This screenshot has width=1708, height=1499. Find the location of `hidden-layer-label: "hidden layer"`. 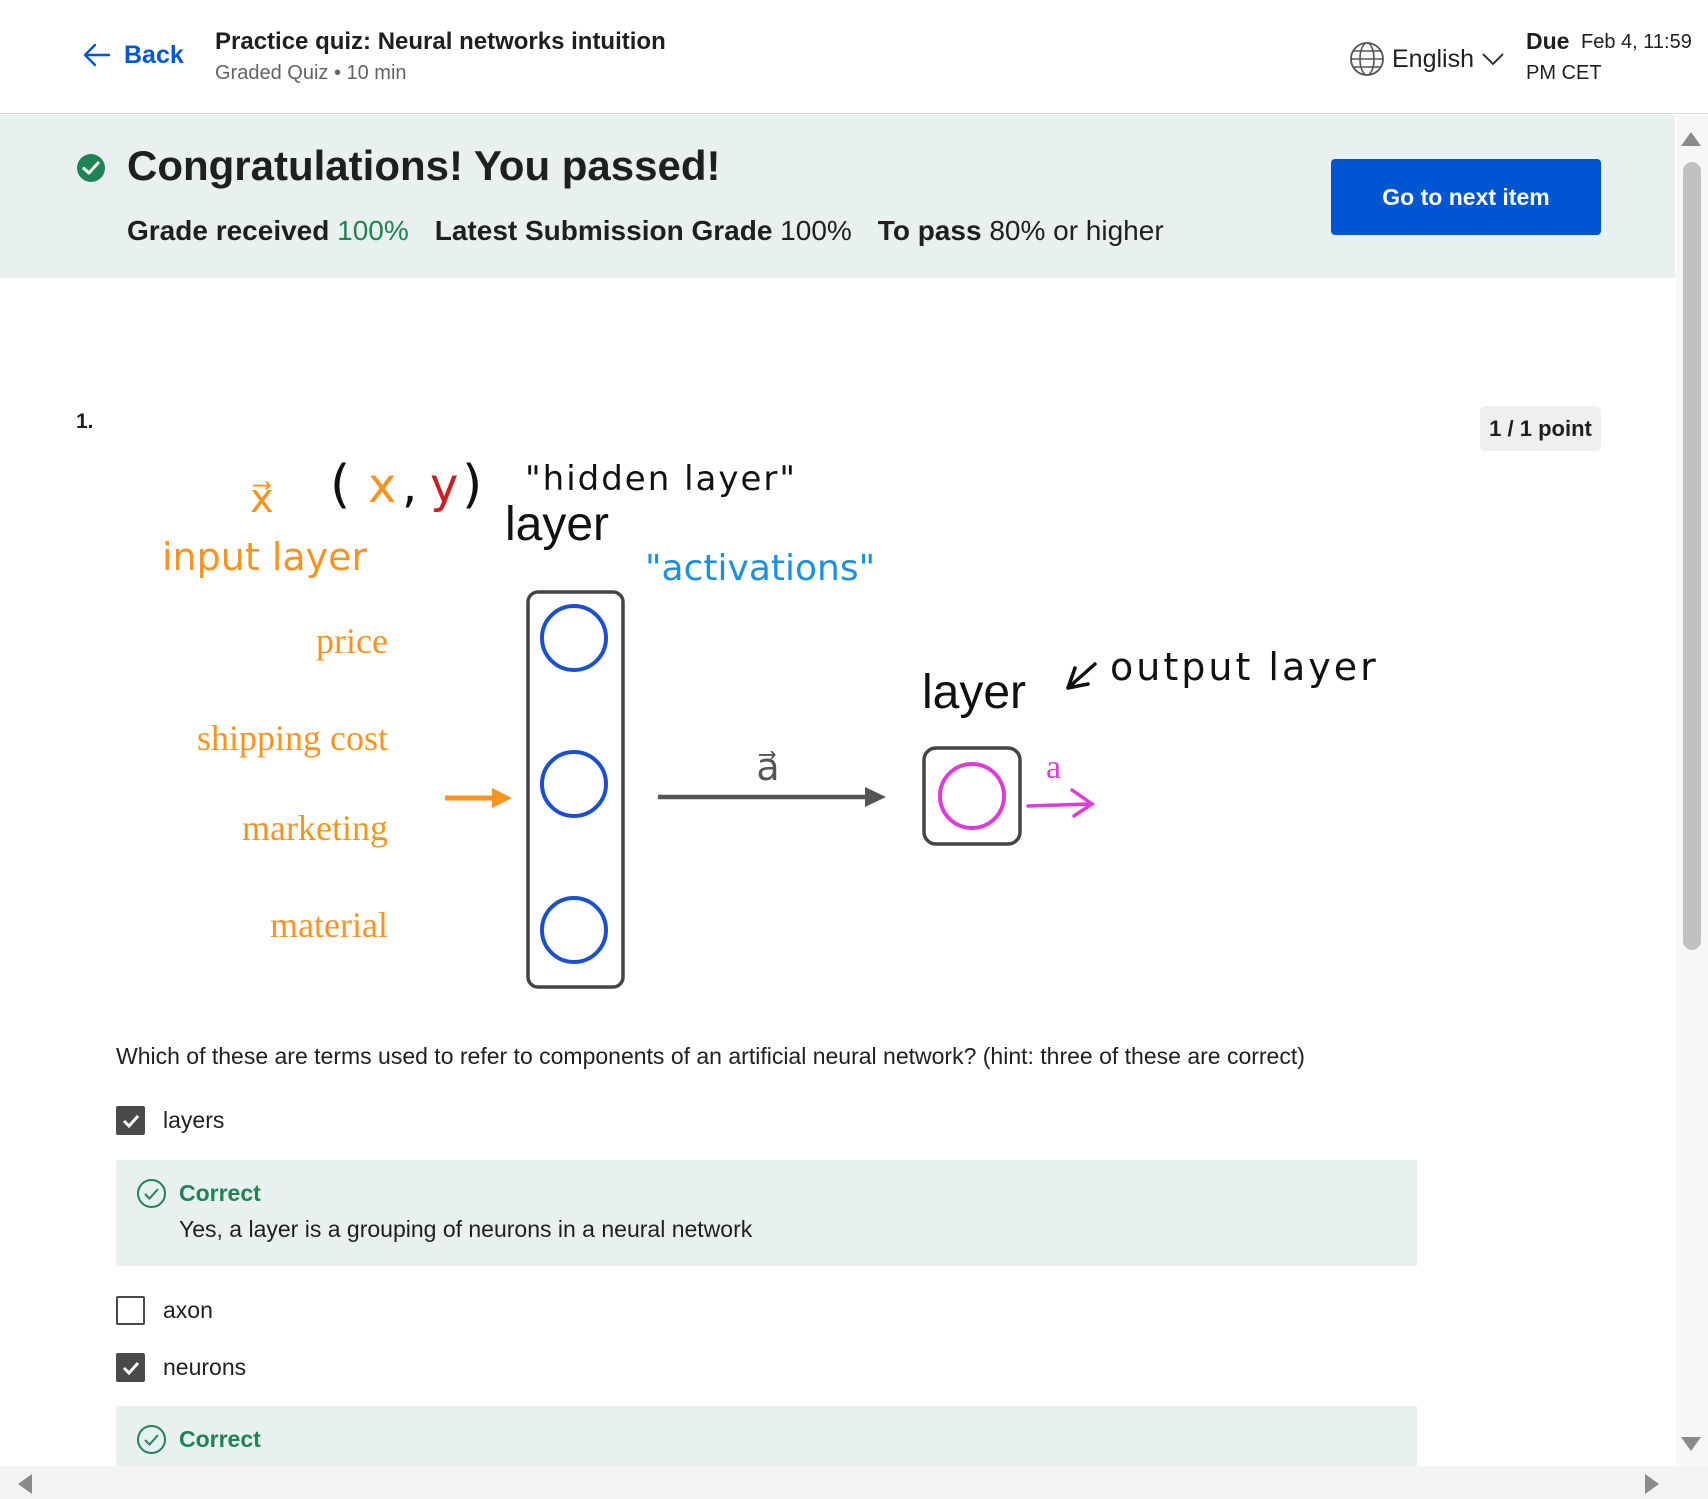

hidden-layer-label: "hidden layer" is located at coordinates (661, 479).